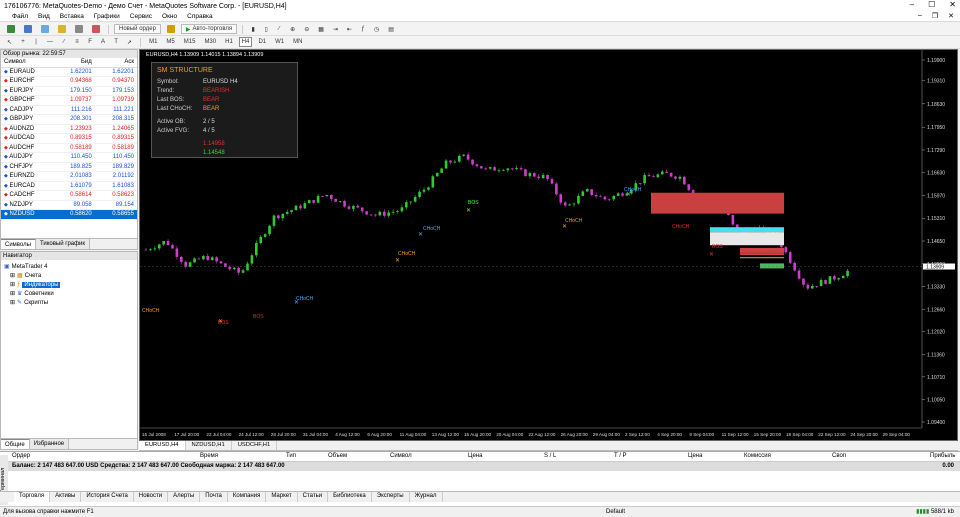 This screenshot has height=517, width=960. Describe the element at coordinates (247, 497) in the screenshot. I see `terminal-tab-6: Компания` at that location.